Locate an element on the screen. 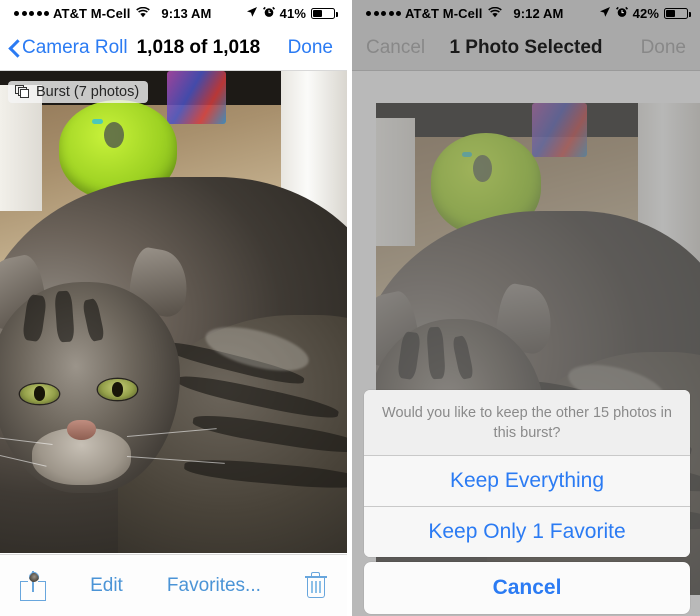  status-left-group-right: AT&T M-Cell 9:12 AM is located at coordinates (464, 13).